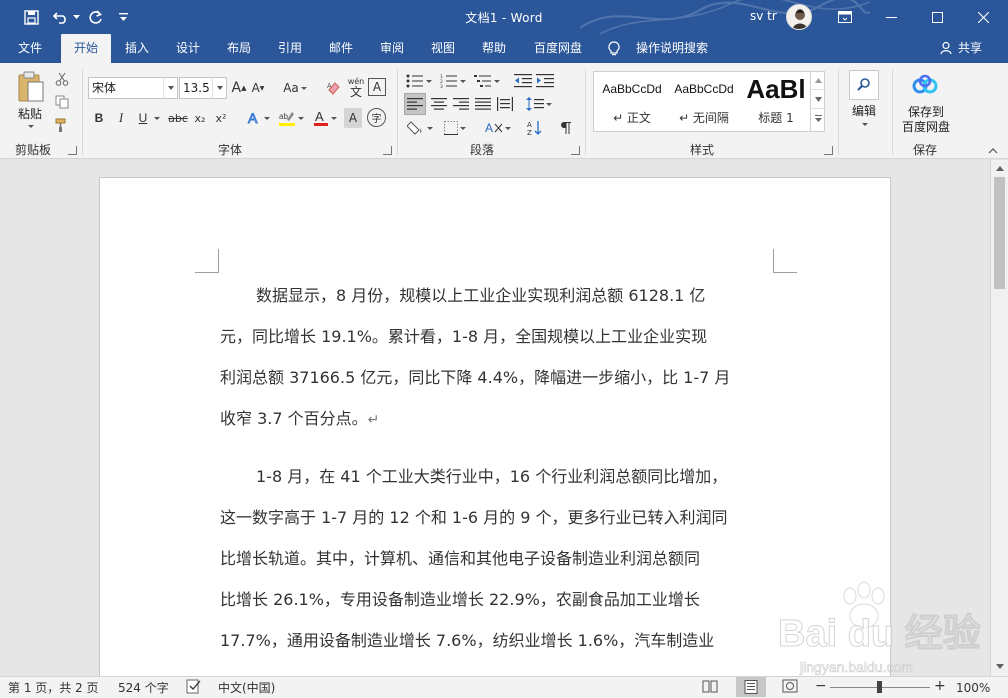  I want to click on text-line: 比增长 26.1%，专用设备制造业增长 22.9%，农副食品加工业增长, so click(460, 599).